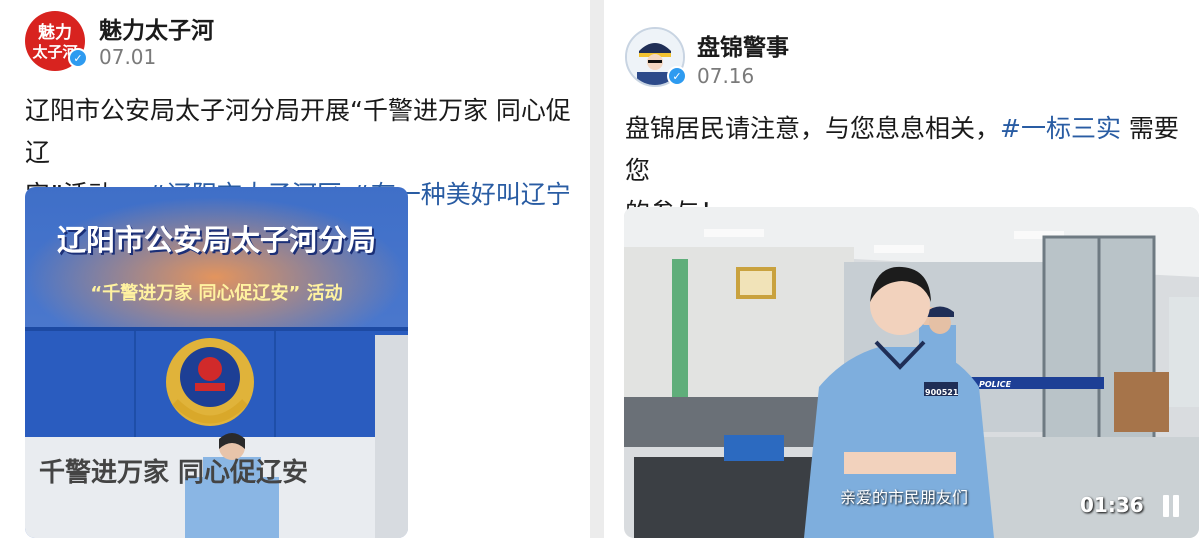 Image resolution: width=1199 pixels, height=538 pixels. Describe the element at coordinates (910, 150) in the screenshot. I see `post-text-line1: 盘锦居民请注意，与您息息相关，#一标三实 需要您` at that location.